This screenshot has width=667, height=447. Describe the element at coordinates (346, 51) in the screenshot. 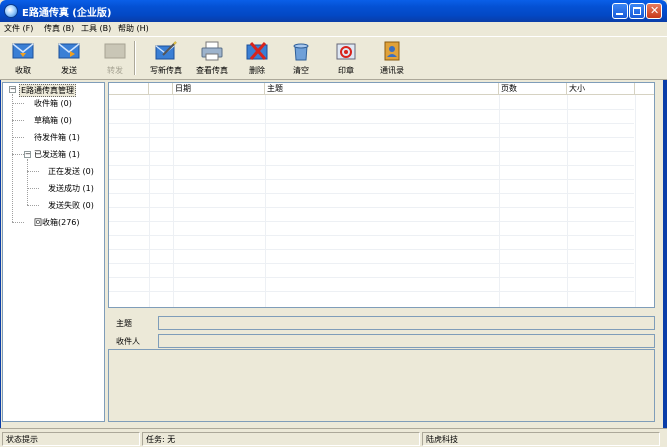

I see `stamp-icon` at that location.